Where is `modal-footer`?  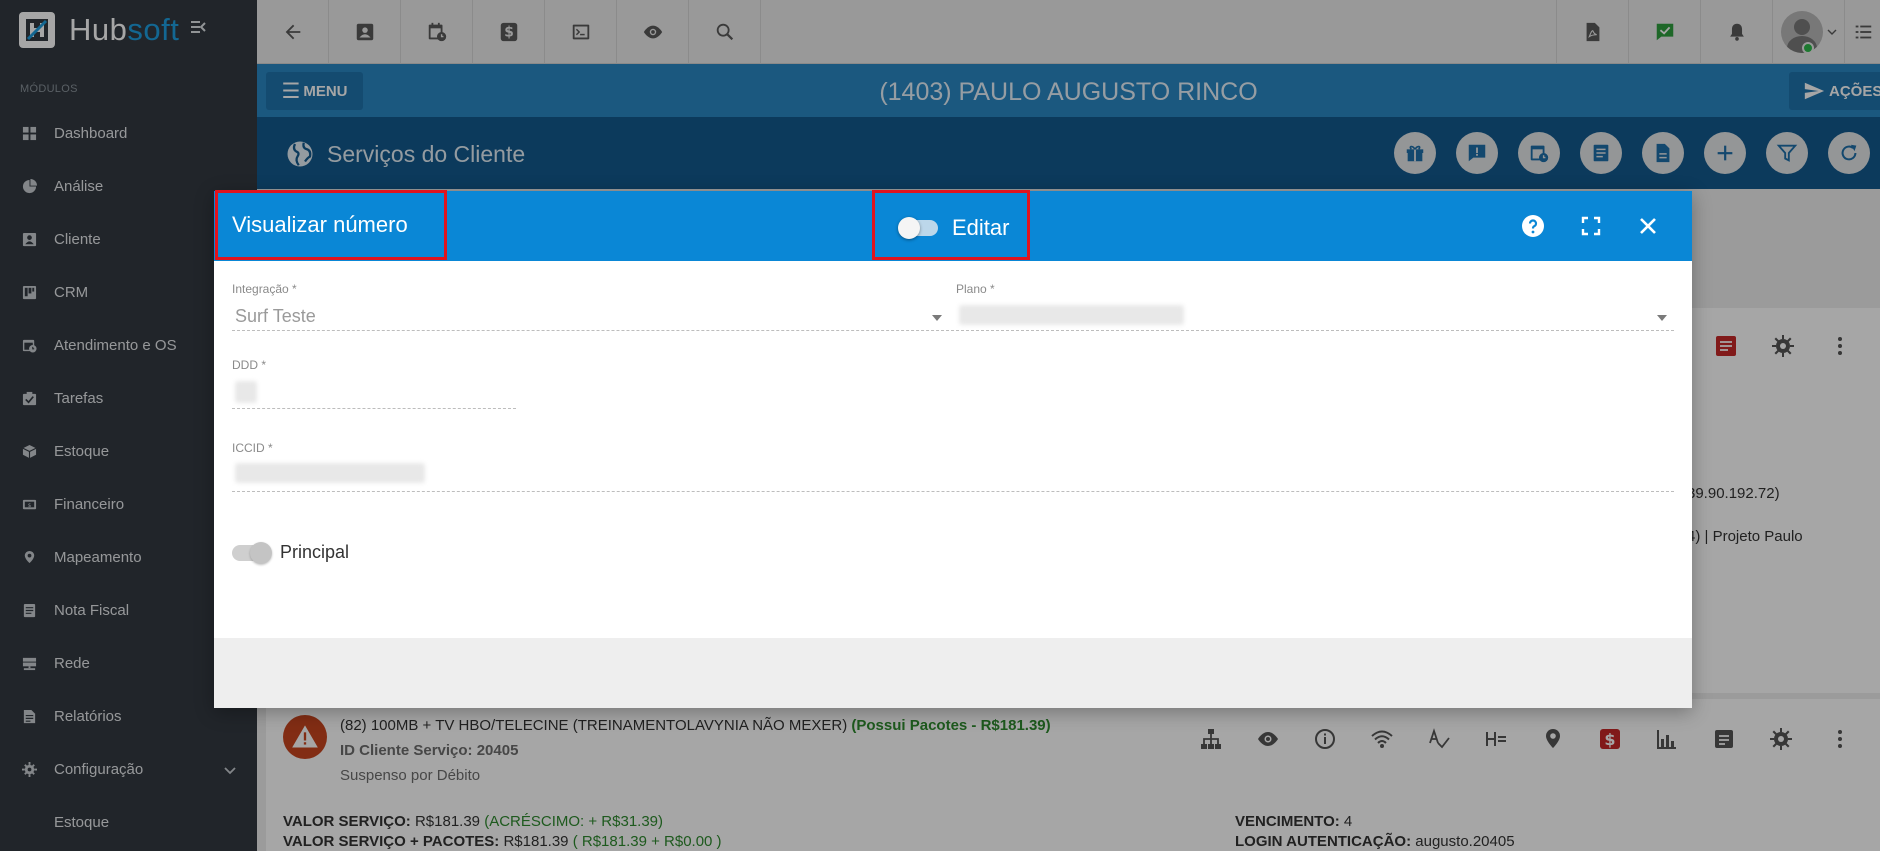 modal-footer is located at coordinates (953, 673).